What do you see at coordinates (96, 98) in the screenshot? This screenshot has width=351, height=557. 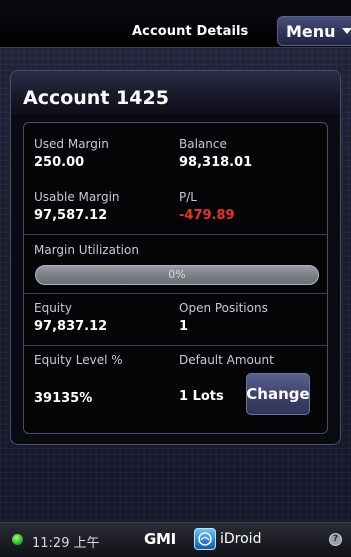 I see `account-title: Account 1425` at bounding box center [96, 98].